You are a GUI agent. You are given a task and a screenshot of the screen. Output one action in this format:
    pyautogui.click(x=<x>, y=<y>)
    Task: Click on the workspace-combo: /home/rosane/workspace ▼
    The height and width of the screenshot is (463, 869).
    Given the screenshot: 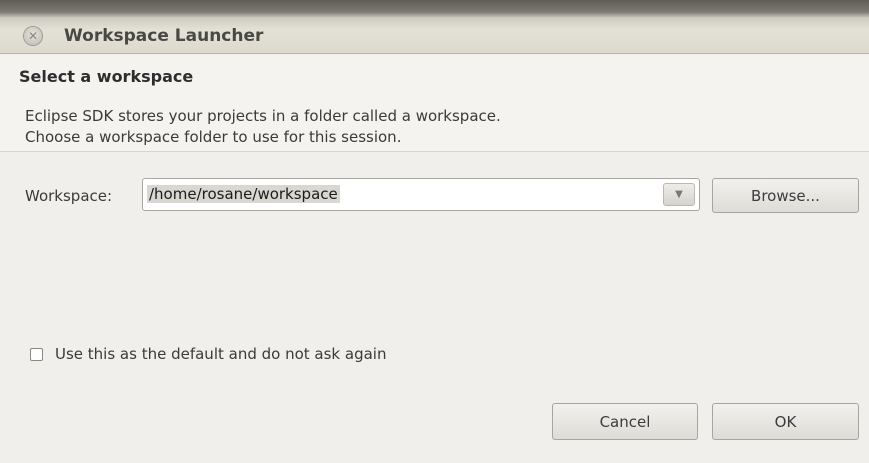 What is the action you would take?
    pyautogui.click(x=421, y=194)
    